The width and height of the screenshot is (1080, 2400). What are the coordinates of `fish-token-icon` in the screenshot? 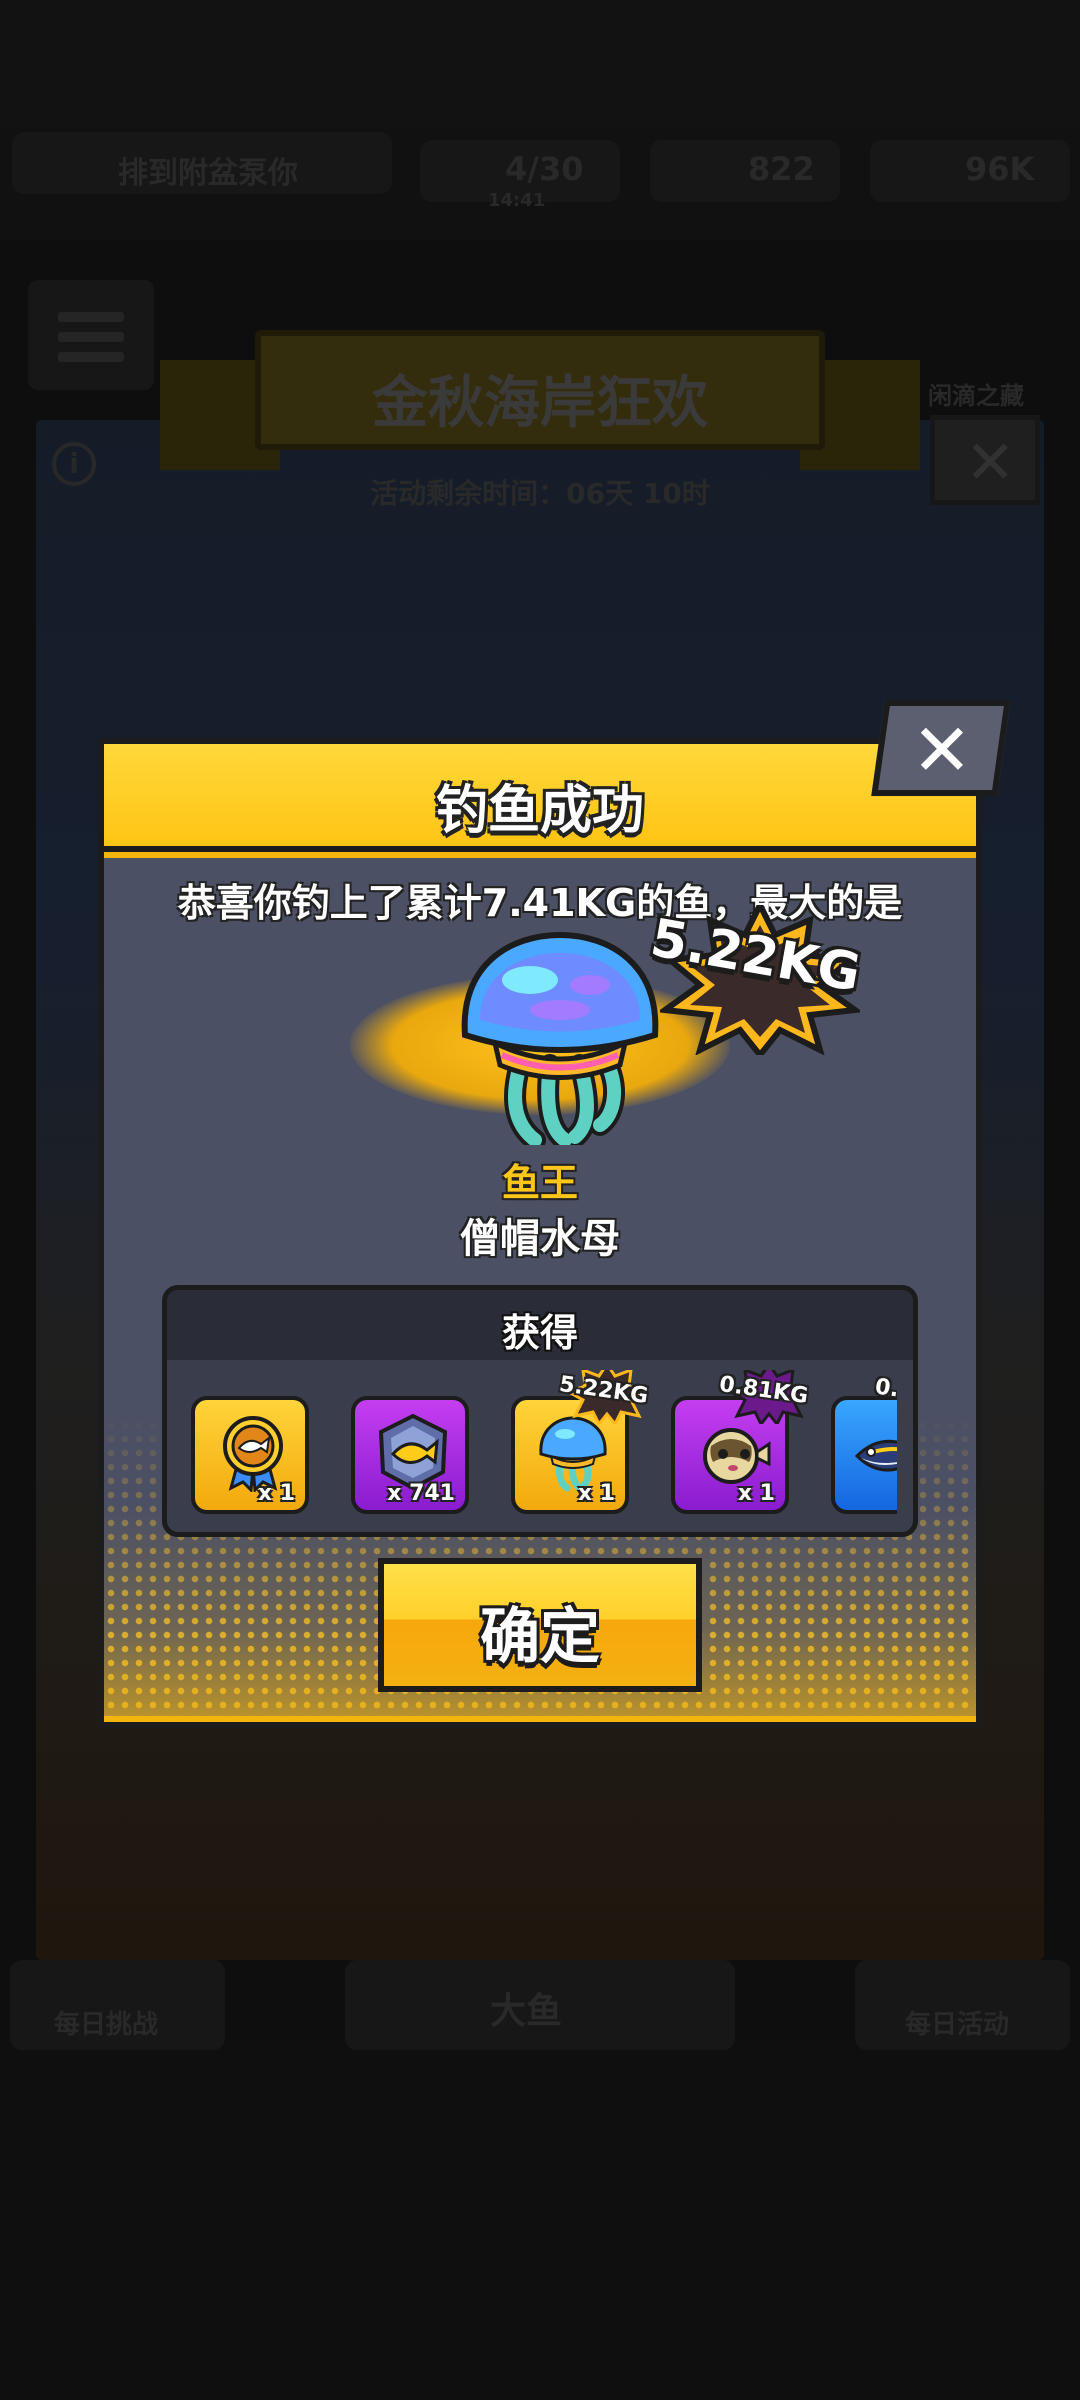 It's located at (413, 1452).